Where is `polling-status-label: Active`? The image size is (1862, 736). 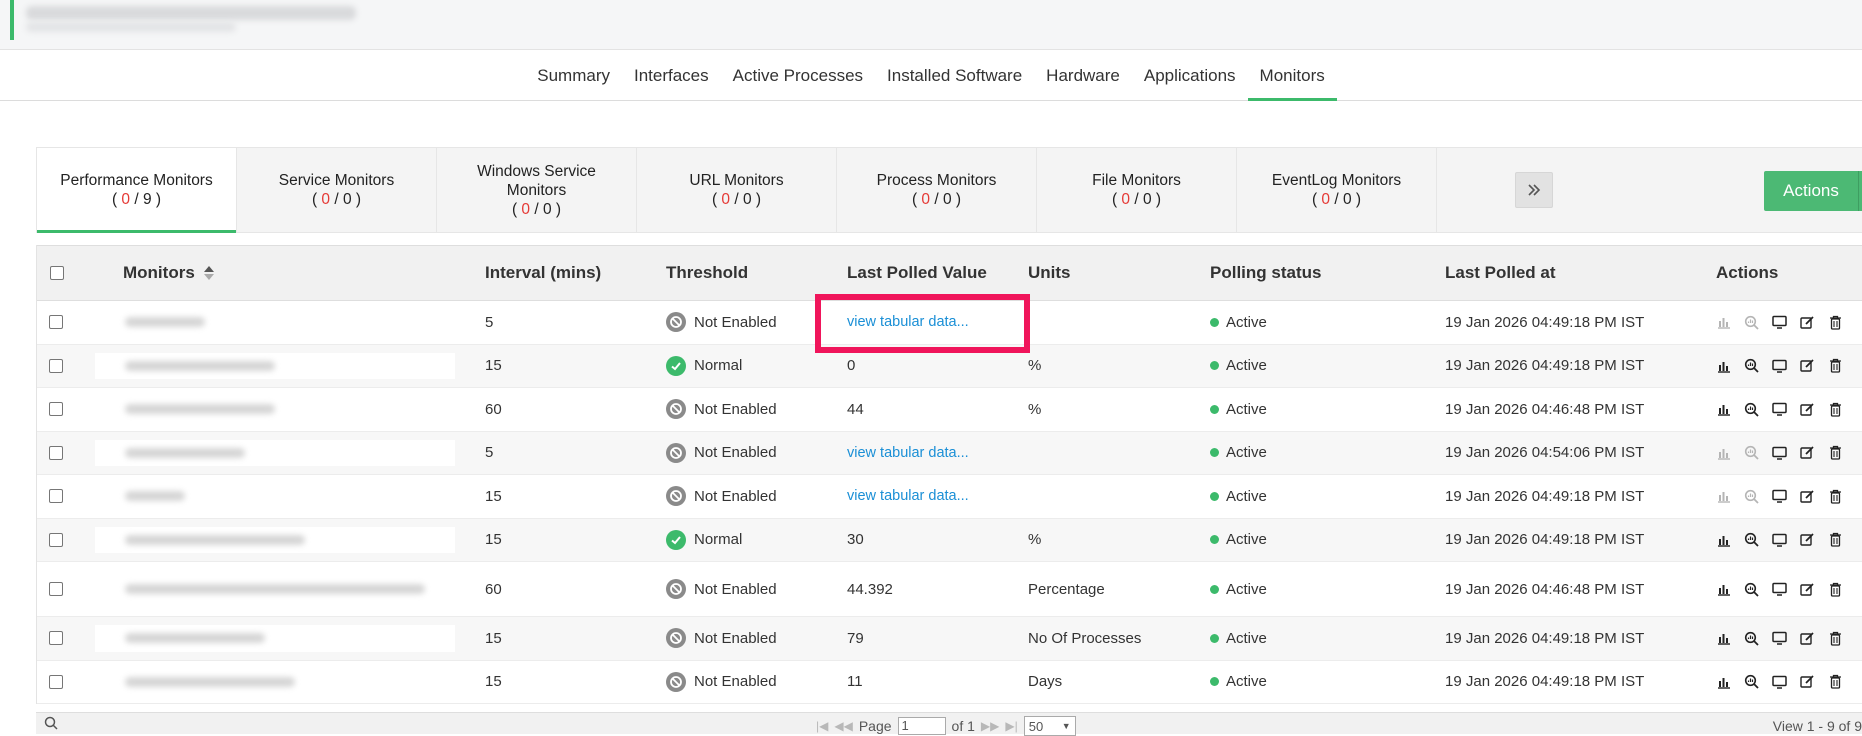
polling-status-label: Active is located at coordinates (1246, 496).